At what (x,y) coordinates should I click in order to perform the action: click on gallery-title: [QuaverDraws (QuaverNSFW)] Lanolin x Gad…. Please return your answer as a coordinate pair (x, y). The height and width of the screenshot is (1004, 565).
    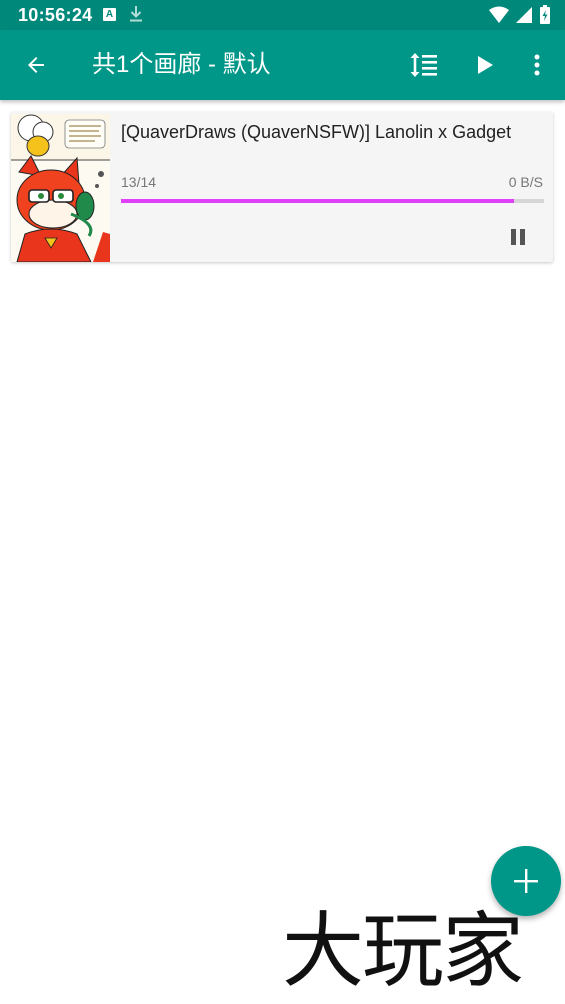
    Looking at the image, I should click on (316, 132).